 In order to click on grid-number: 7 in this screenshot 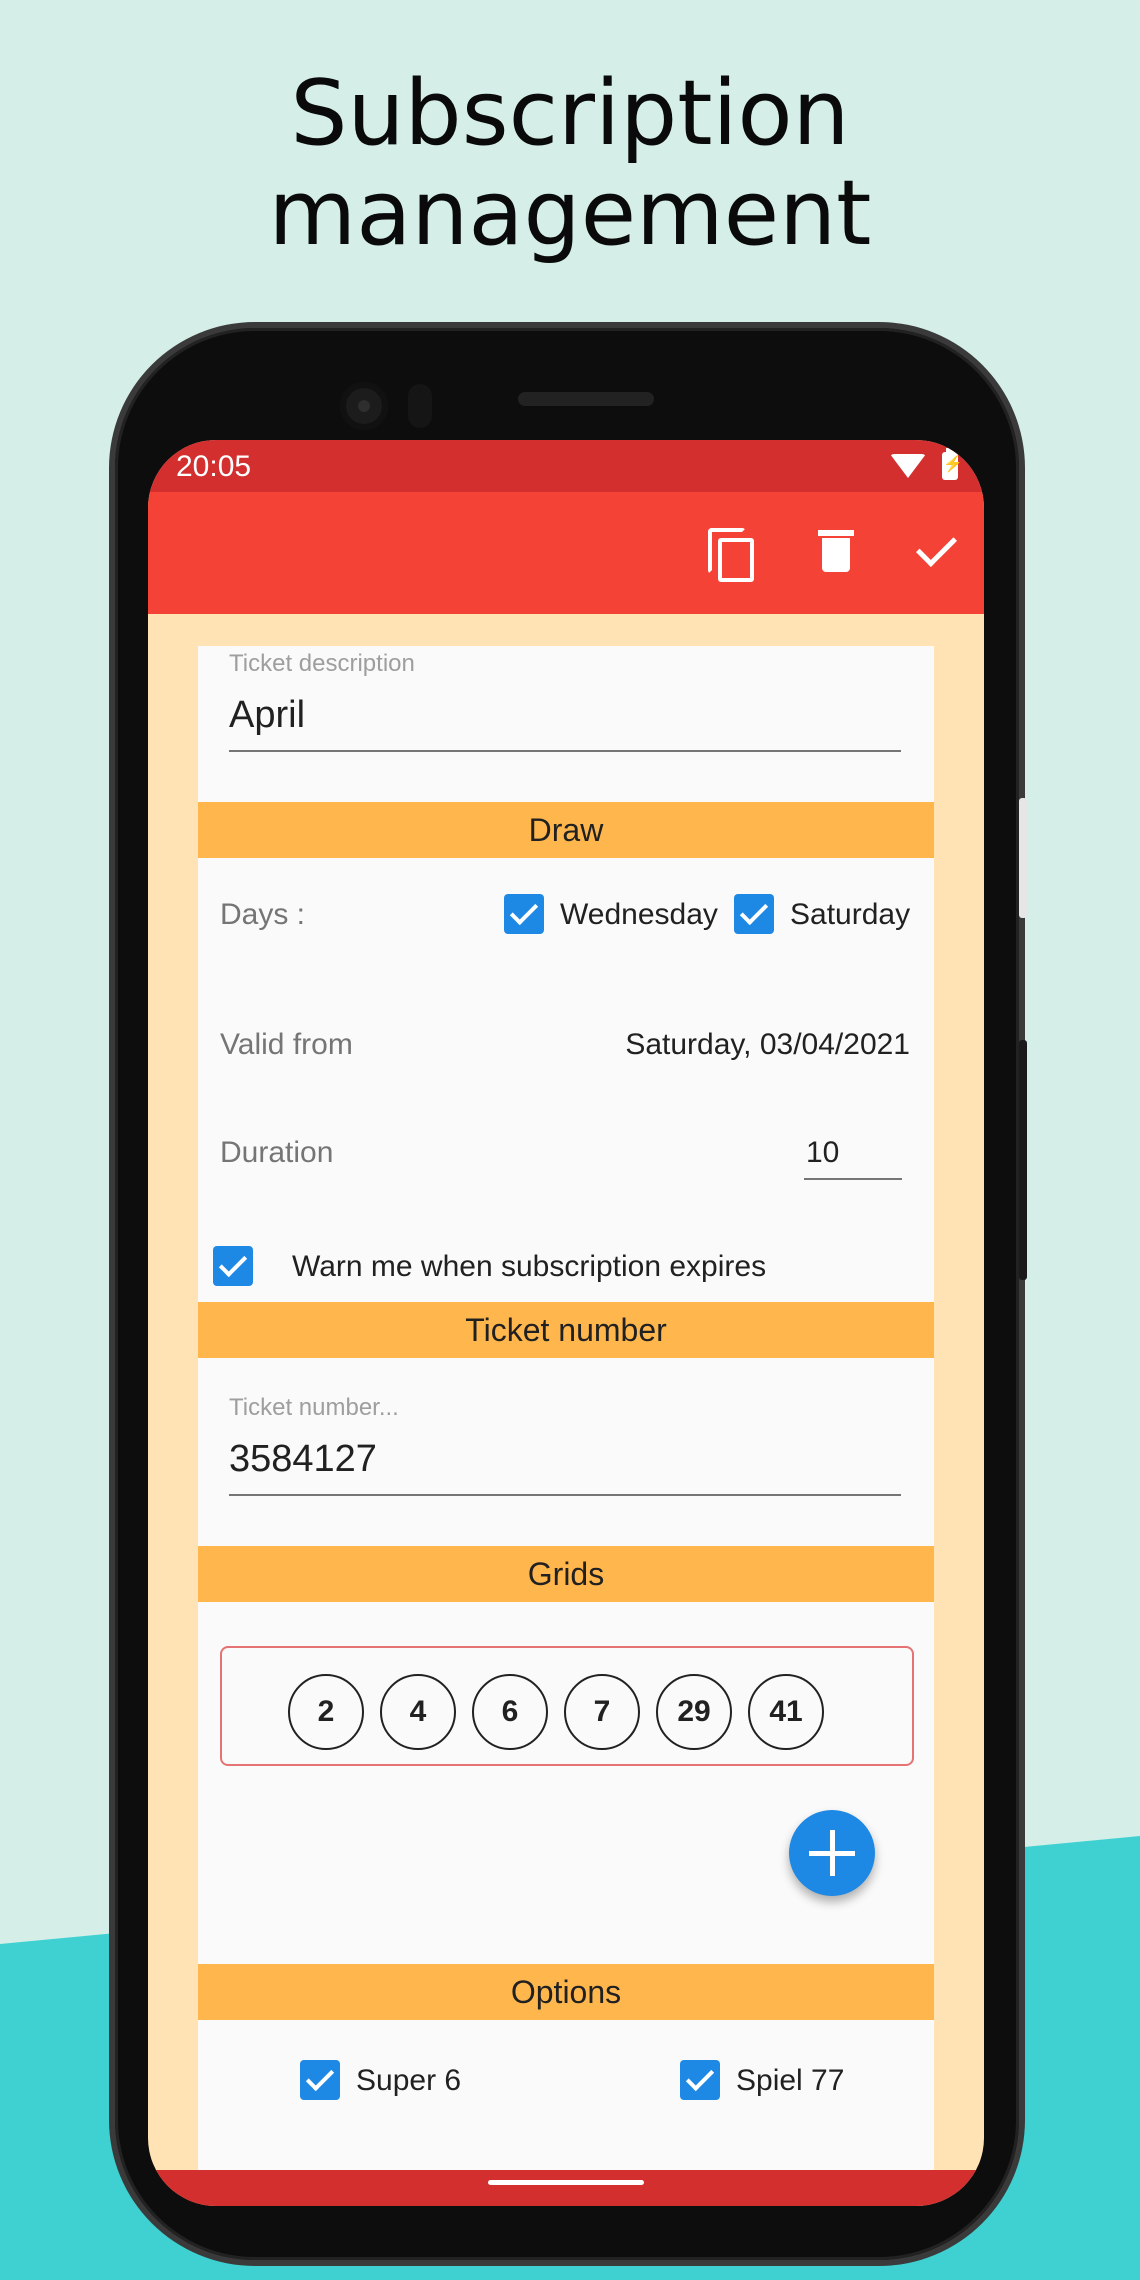, I will do `click(602, 1712)`.